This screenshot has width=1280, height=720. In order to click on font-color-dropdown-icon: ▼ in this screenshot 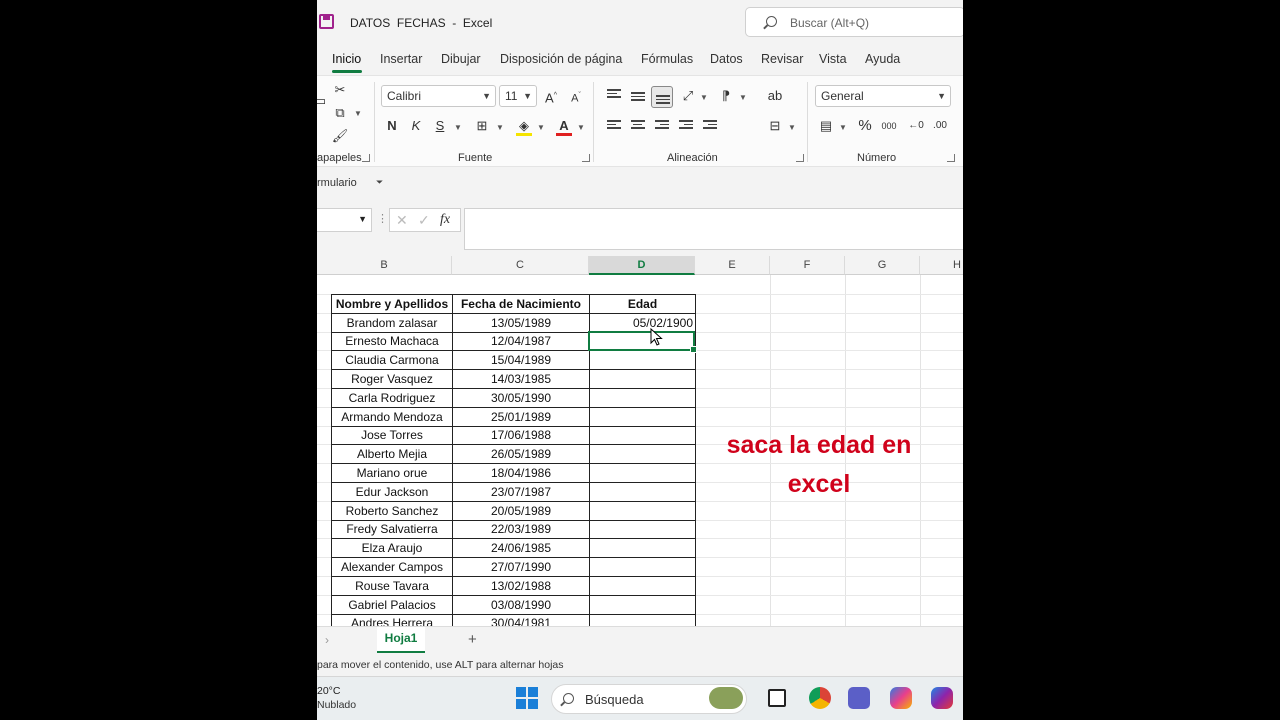, I will do `click(581, 127)`.